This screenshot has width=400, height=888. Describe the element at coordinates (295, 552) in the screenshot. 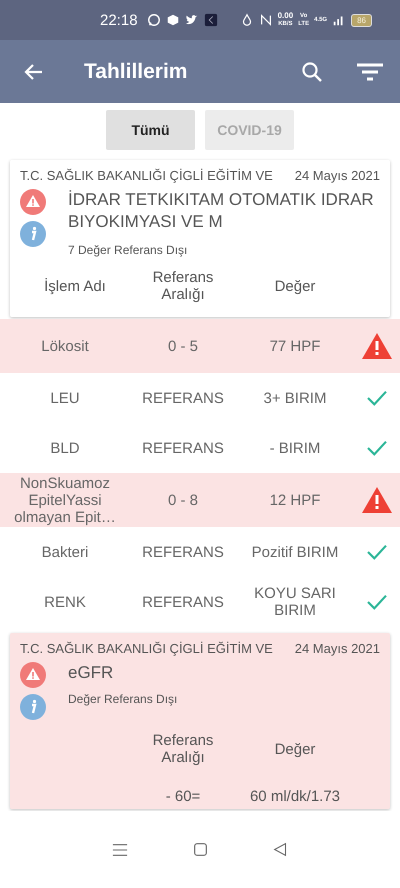

I see `result-value: Pozitif BIRIM` at that location.